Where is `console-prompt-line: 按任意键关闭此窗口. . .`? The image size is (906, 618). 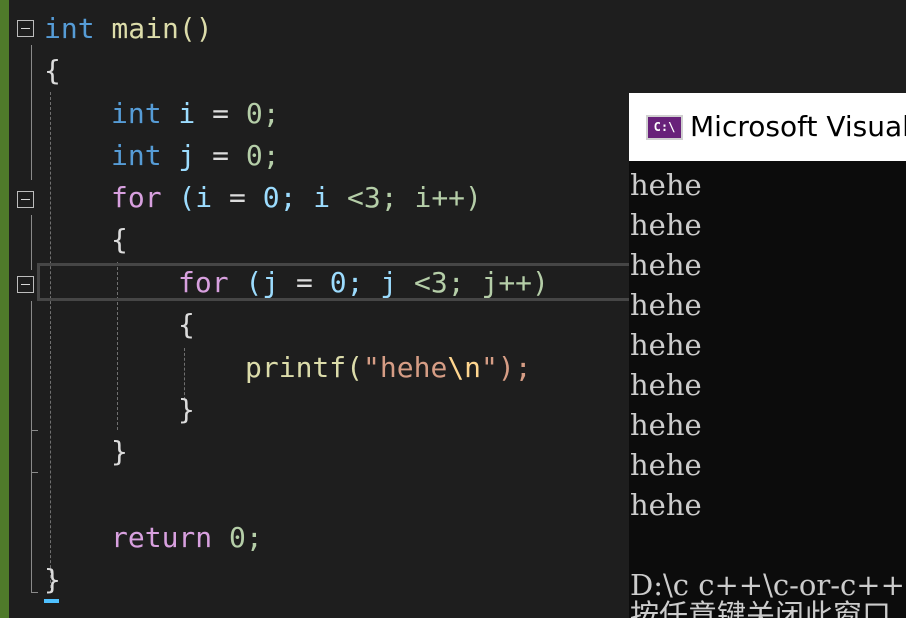
console-prompt-line: 按任意键关闭此窗口. . . is located at coordinates (765, 608).